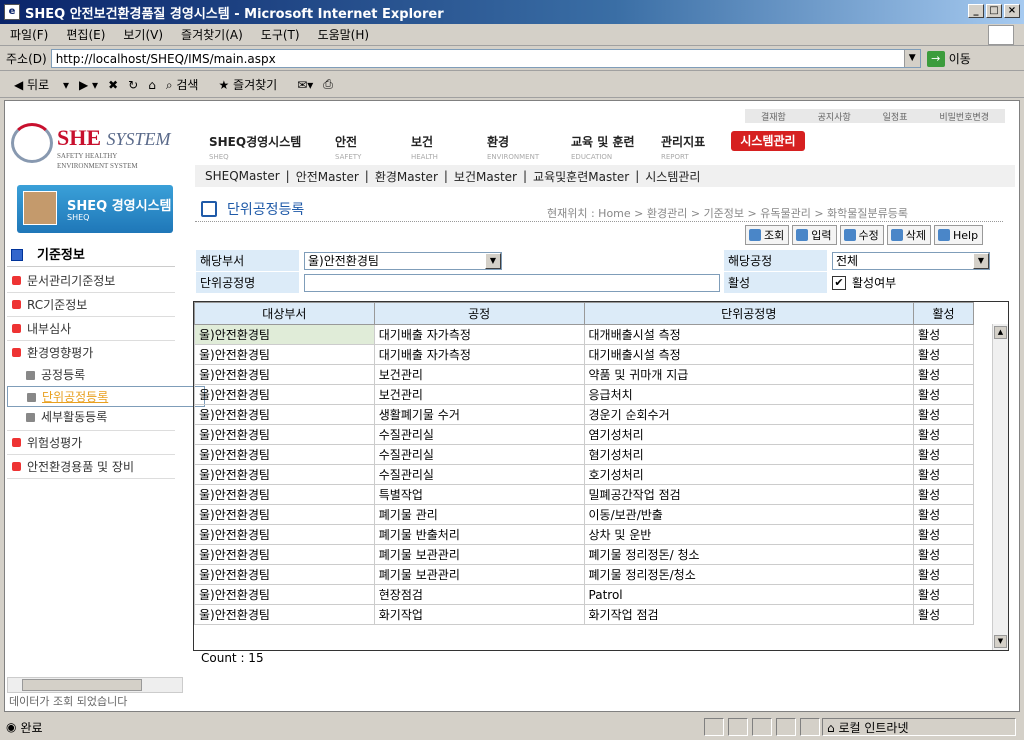 The image size is (1024, 740). What do you see at coordinates (91, 467) in the screenshot?
I see `nav-item-equipment: 안전환경용품 및 장비` at bounding box center [91, 467].